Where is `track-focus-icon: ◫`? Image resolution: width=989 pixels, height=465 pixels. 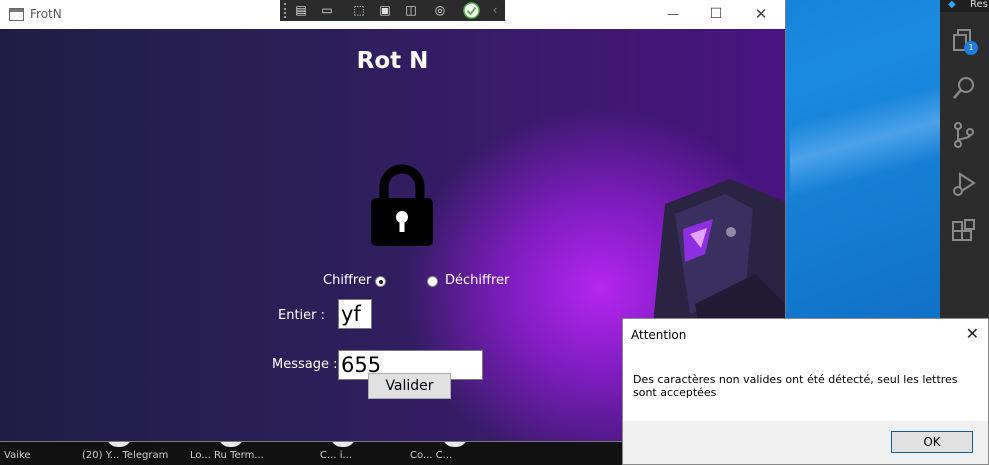
track-focus-icon: ◫ is located at coordinates (411, 10).